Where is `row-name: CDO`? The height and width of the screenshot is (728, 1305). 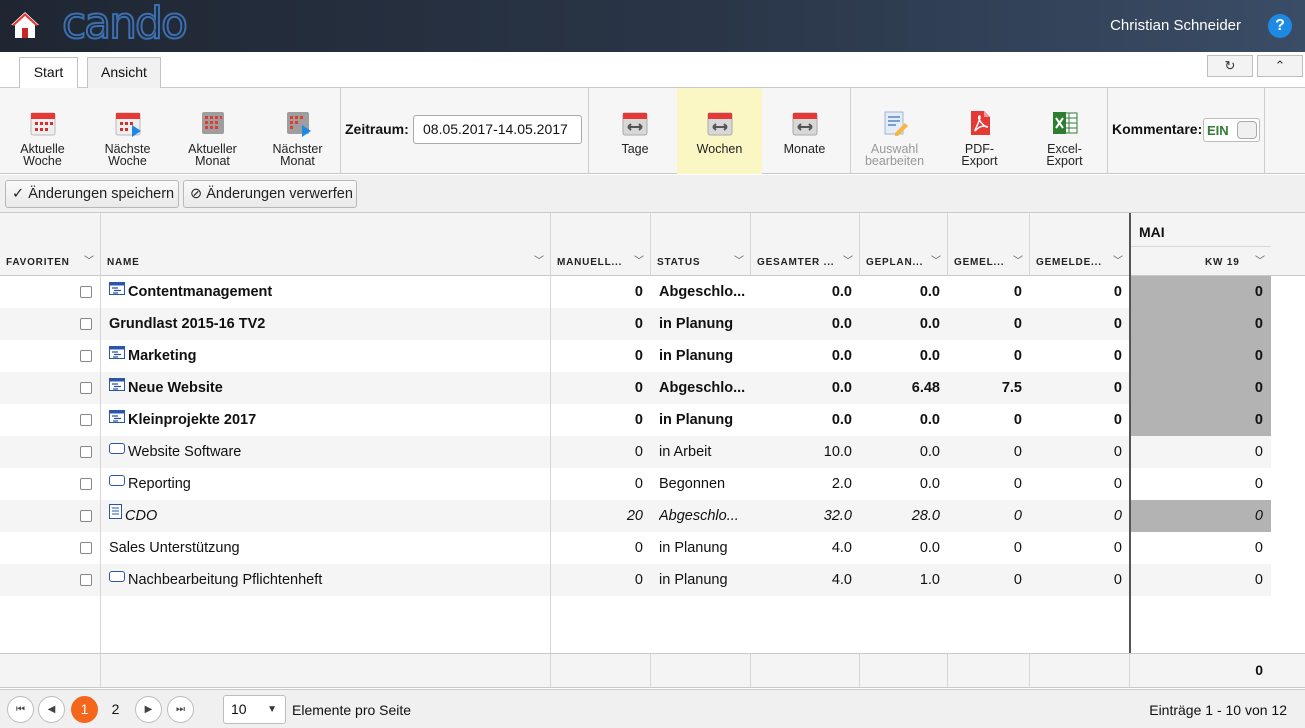 row-name: CDO is located at coordinates (324, 516).